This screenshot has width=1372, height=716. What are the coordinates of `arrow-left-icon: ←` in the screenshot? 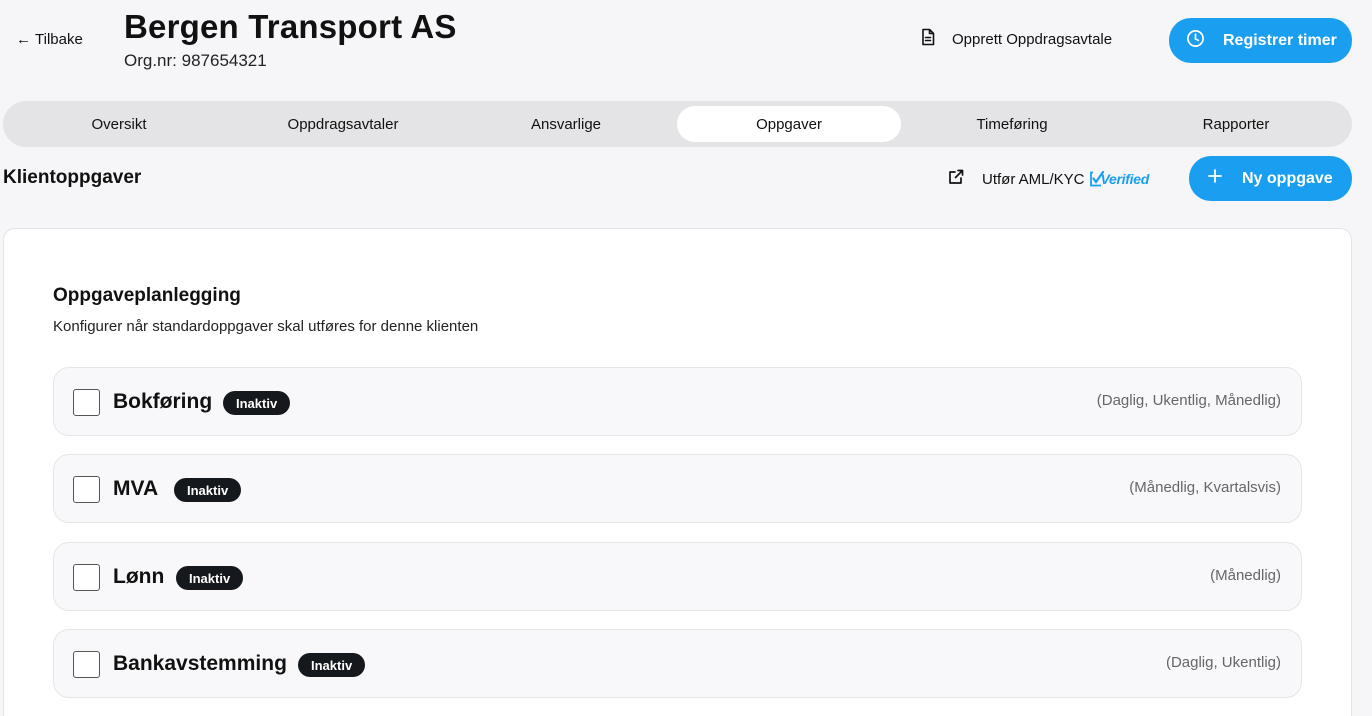 It's located at (23, 39).